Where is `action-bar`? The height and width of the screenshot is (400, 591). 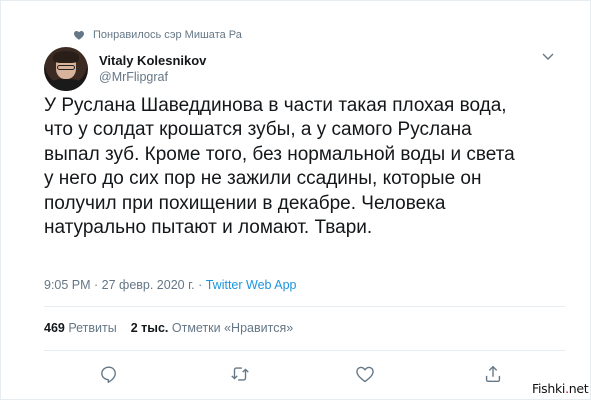
action-bar is located at coordinates (296, 375).